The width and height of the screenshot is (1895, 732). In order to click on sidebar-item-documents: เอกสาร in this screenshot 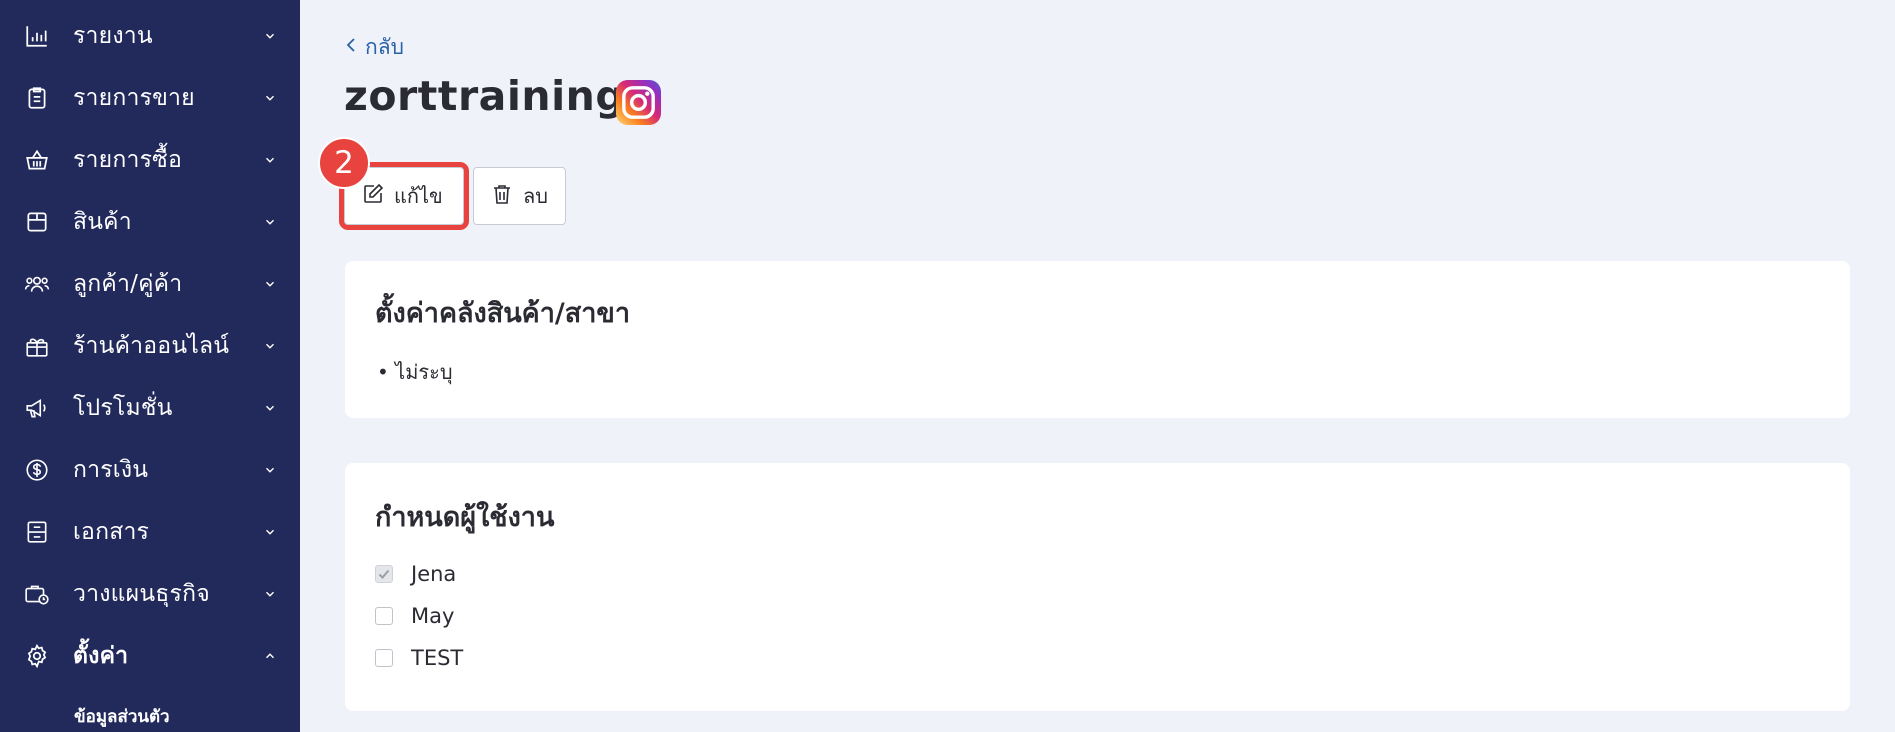, I will do `click(150, 532)`.